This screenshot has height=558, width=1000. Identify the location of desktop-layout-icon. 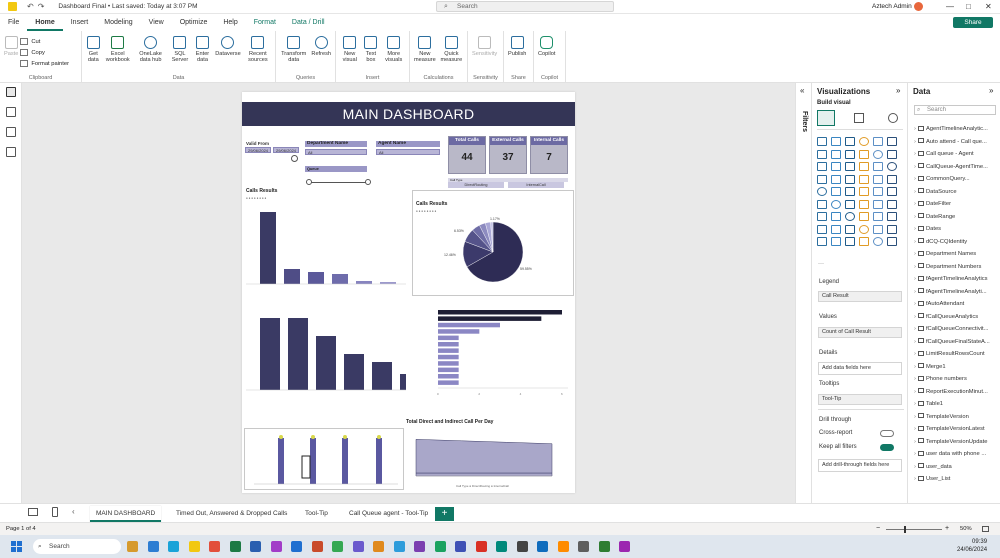
(33, 512).